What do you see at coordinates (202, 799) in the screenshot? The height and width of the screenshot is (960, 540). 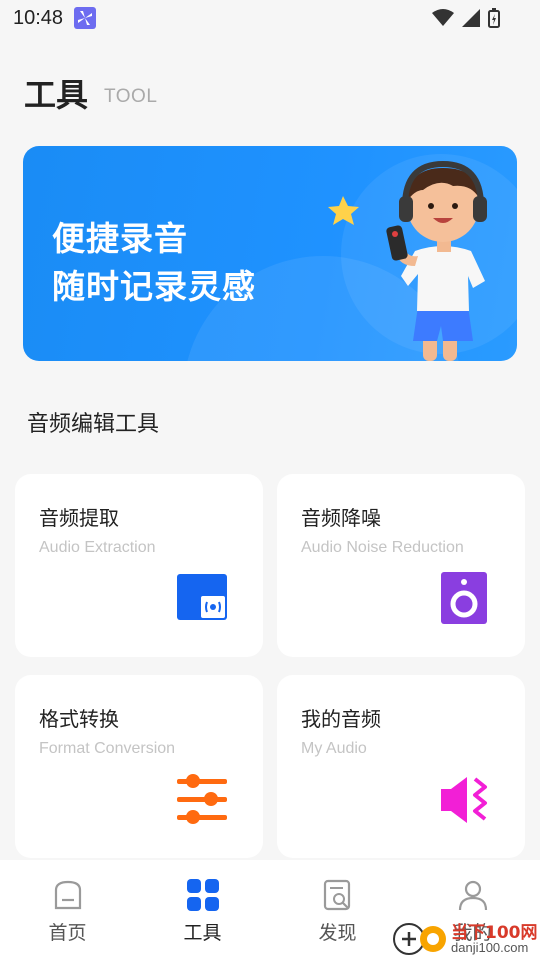 I see `sliders-icon` at bounding box center [202, 799].